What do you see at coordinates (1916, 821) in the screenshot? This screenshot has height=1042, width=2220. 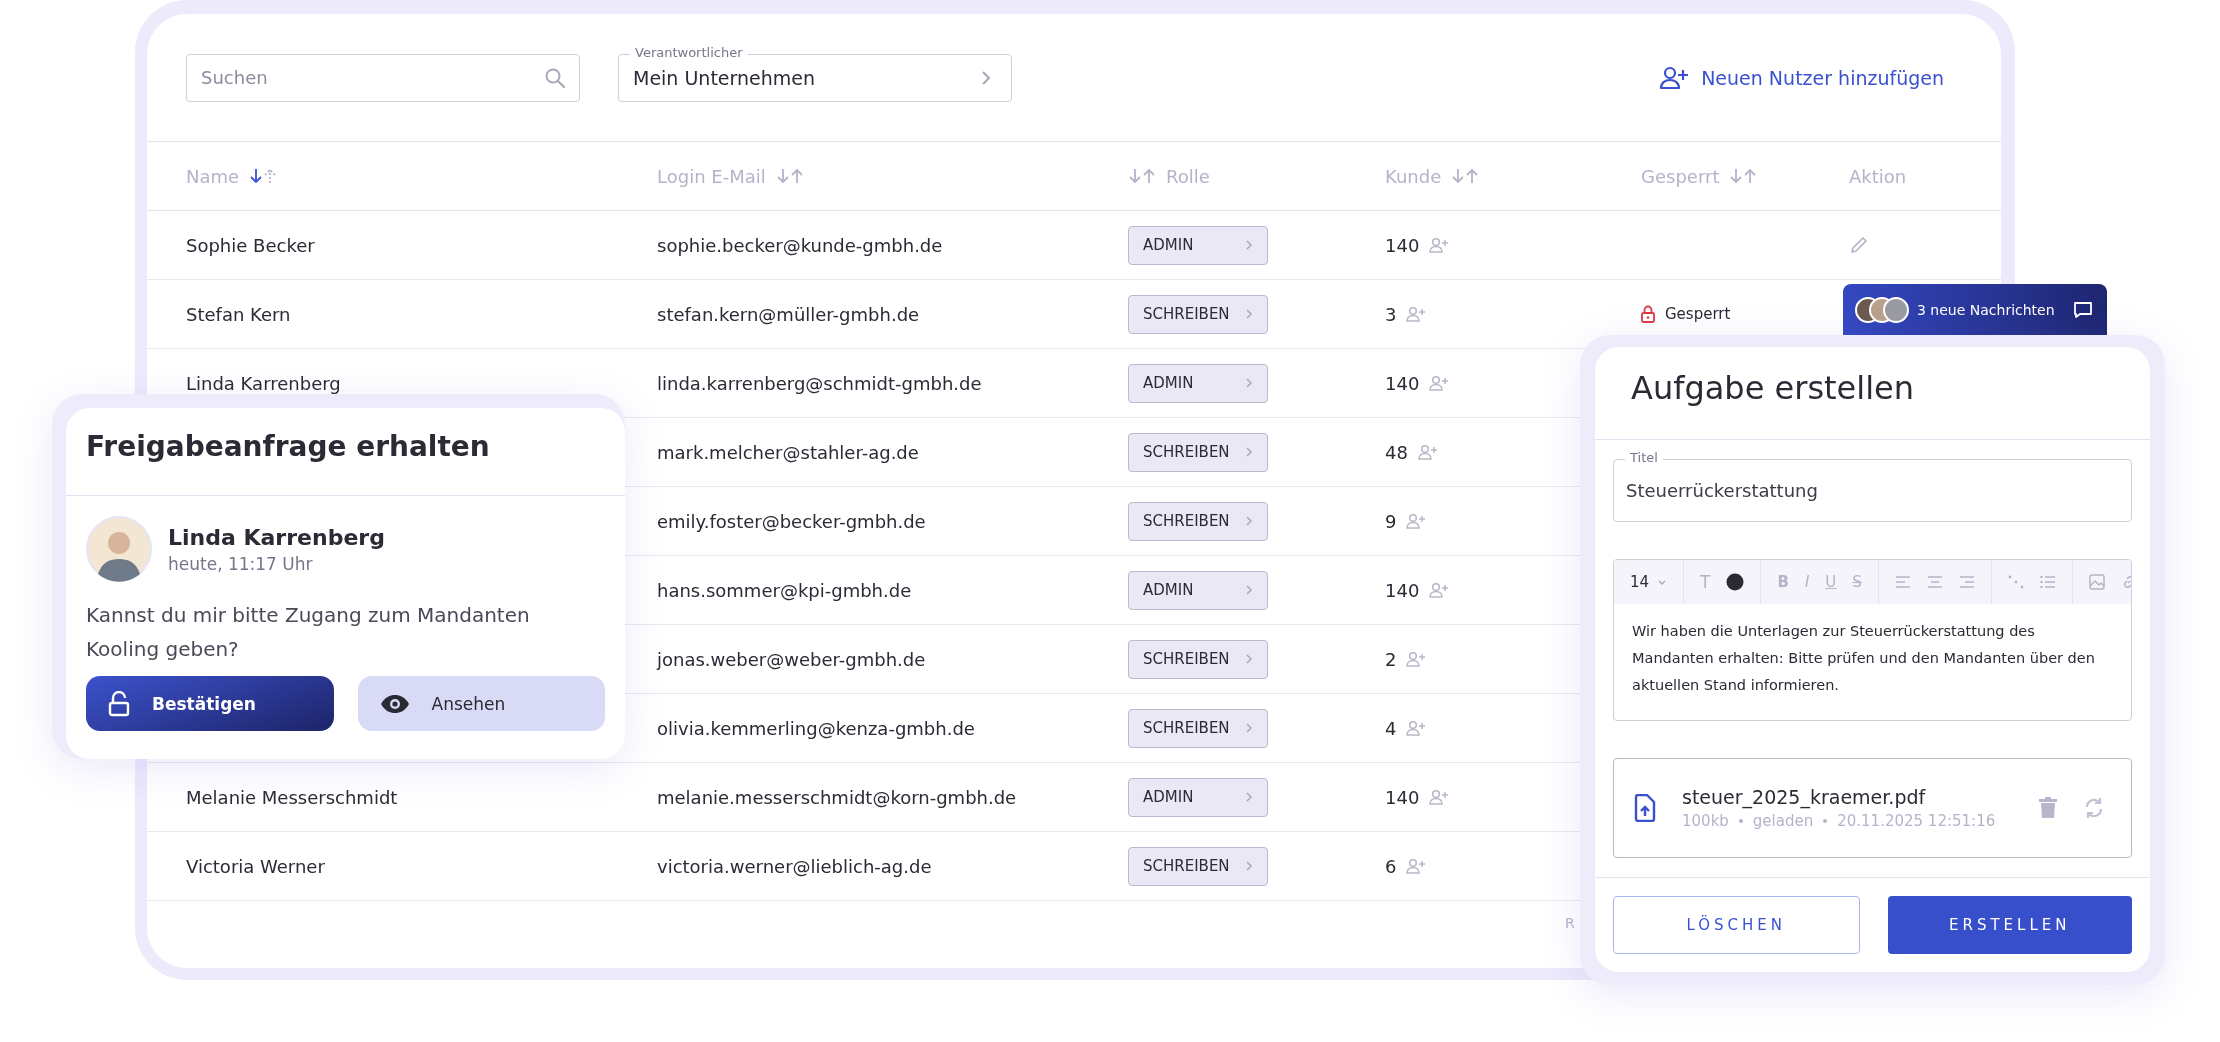 I see `upload-timestamp: 20.11.2025 12:51:16` at bounding box center [1916, 821].